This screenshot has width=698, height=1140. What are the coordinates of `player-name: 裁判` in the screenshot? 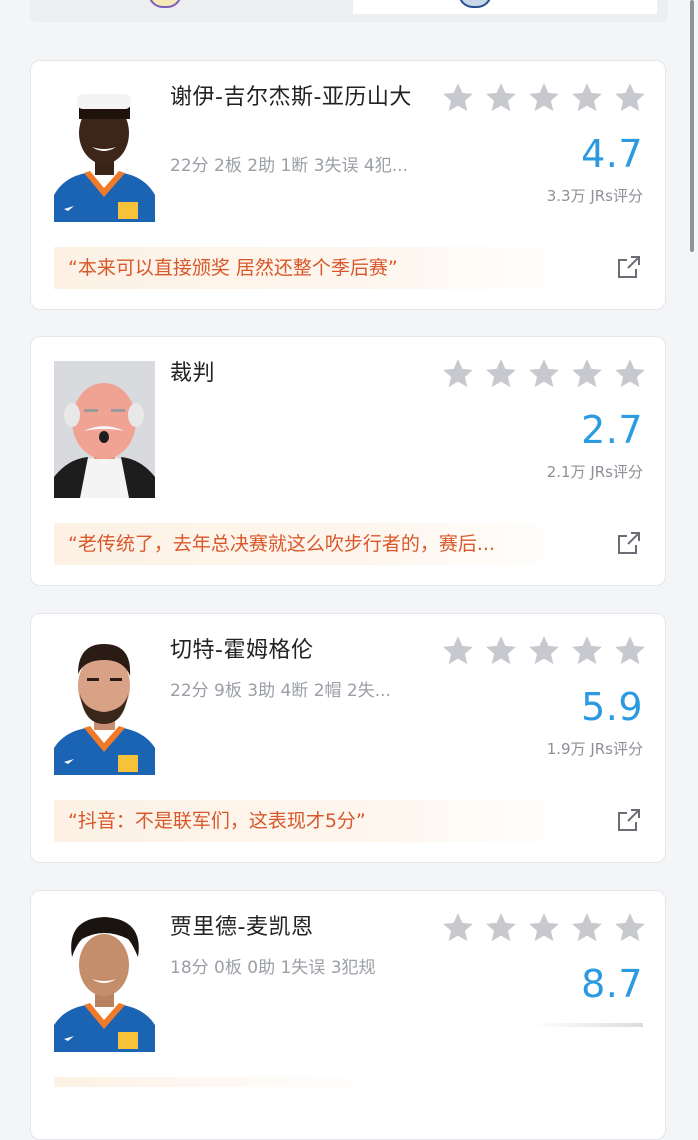 It's located at (300, 374).